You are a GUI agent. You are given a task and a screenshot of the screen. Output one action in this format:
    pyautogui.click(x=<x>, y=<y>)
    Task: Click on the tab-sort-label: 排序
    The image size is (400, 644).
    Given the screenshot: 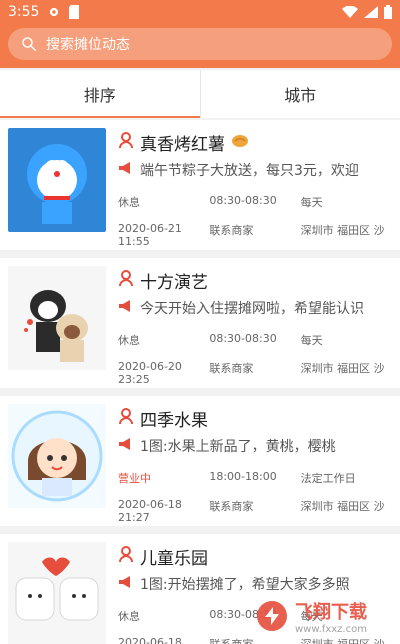 What is the action you would take?
    pyautogui.click(x=99, y=95)
    